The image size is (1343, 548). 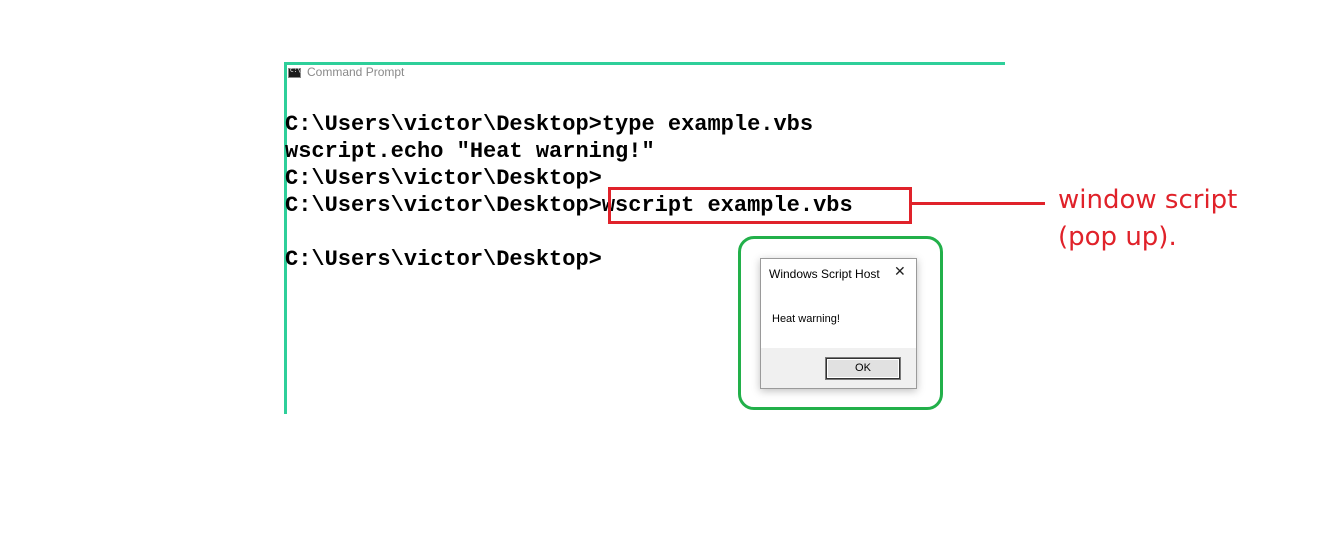 I want to click on dialog-message: Heat warning!, so click(x=806, y=319).